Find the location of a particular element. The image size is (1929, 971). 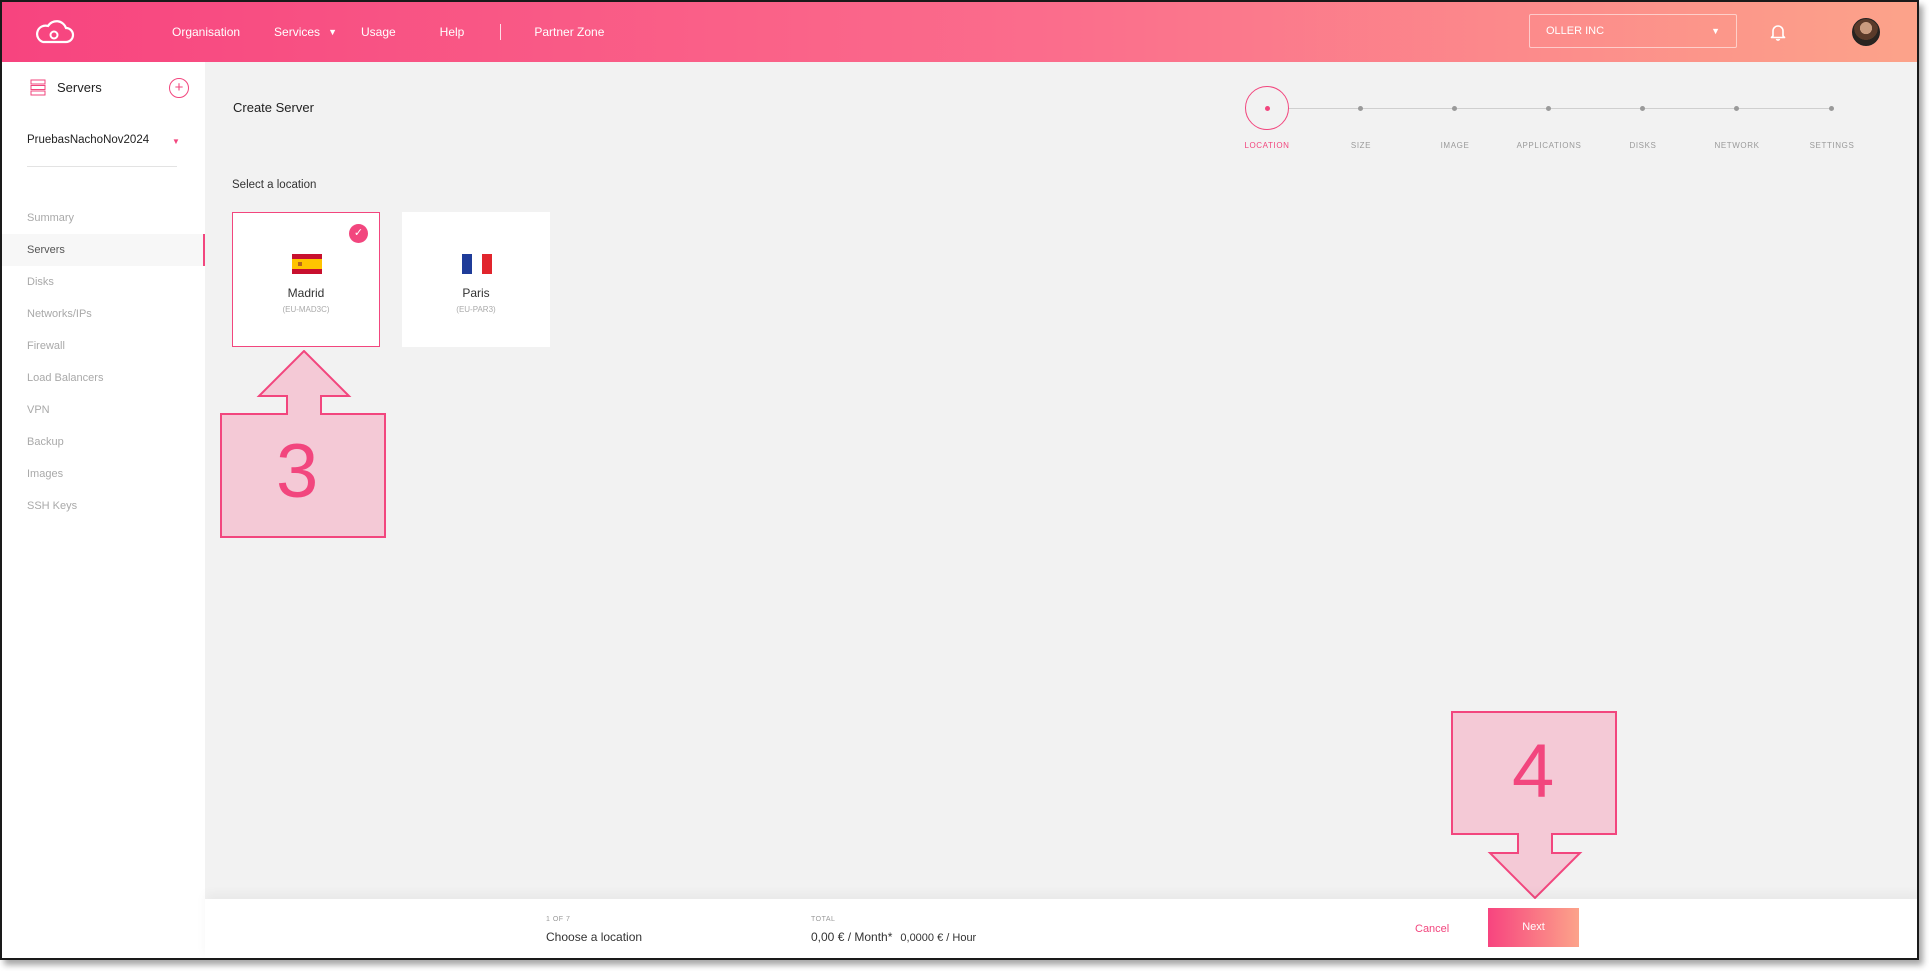

sidebar-item-images: Images is located at coordinates (103, 474).